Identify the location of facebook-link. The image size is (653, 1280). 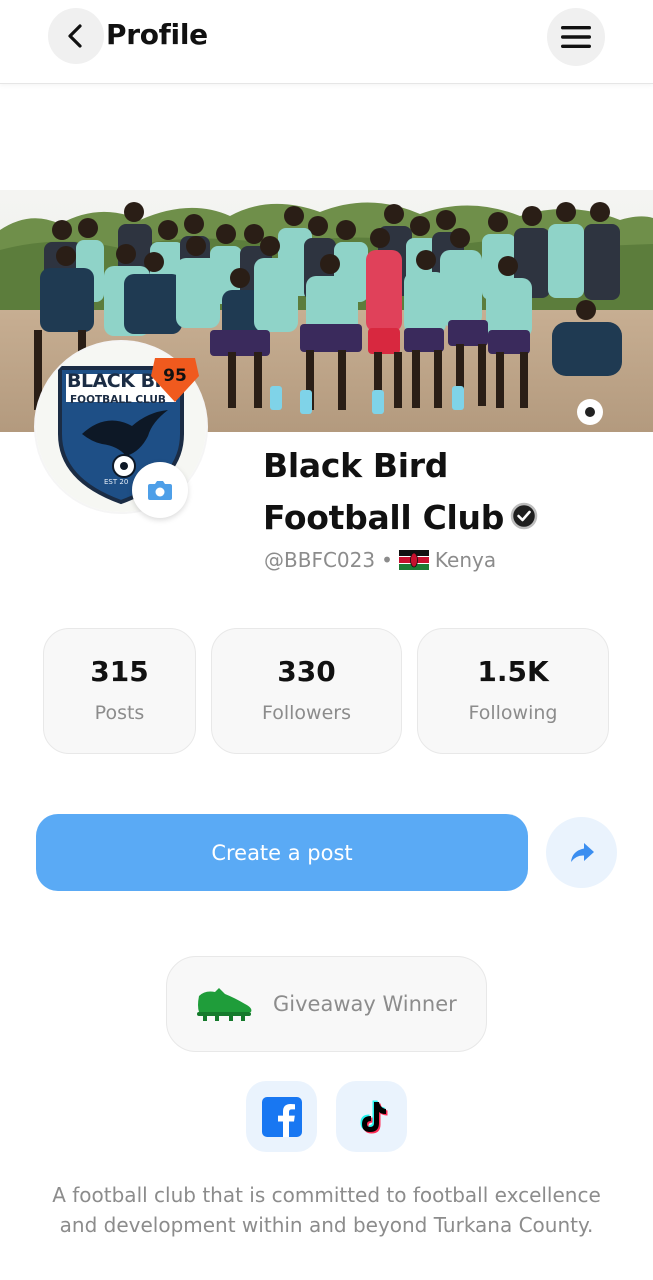
(281, 1116).